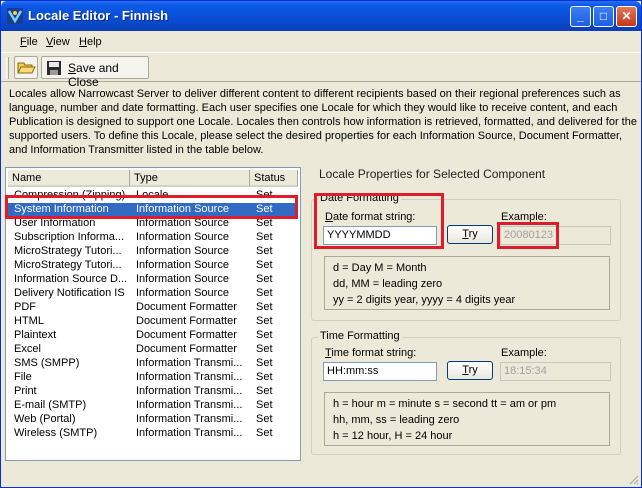 The image size is (642, 488). I want to click on open-folder-button, so click(26, 67).